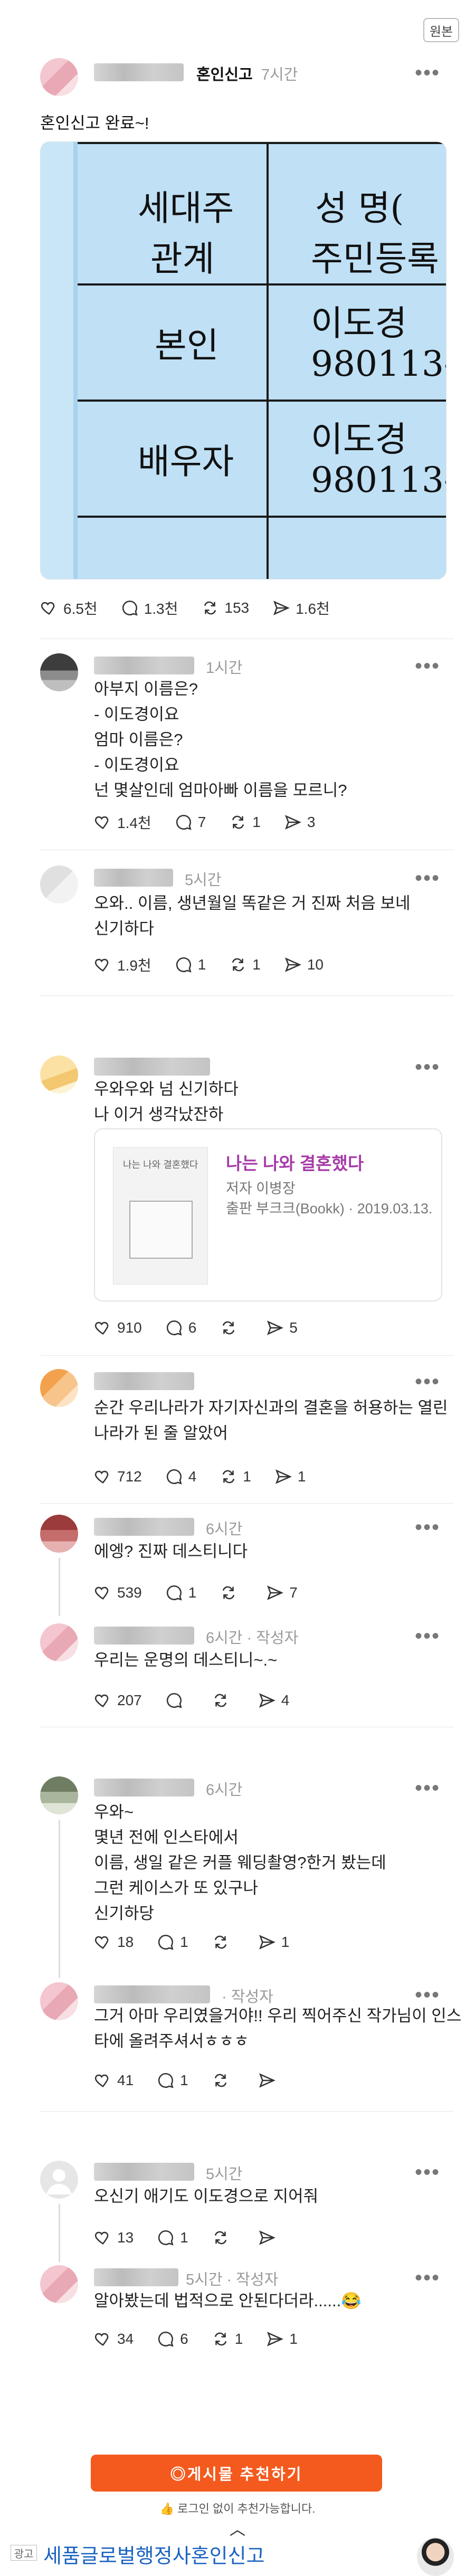  Describe the element at coordinates (282, 1328) in the screenshot. I see `share-button: 5` at that location.